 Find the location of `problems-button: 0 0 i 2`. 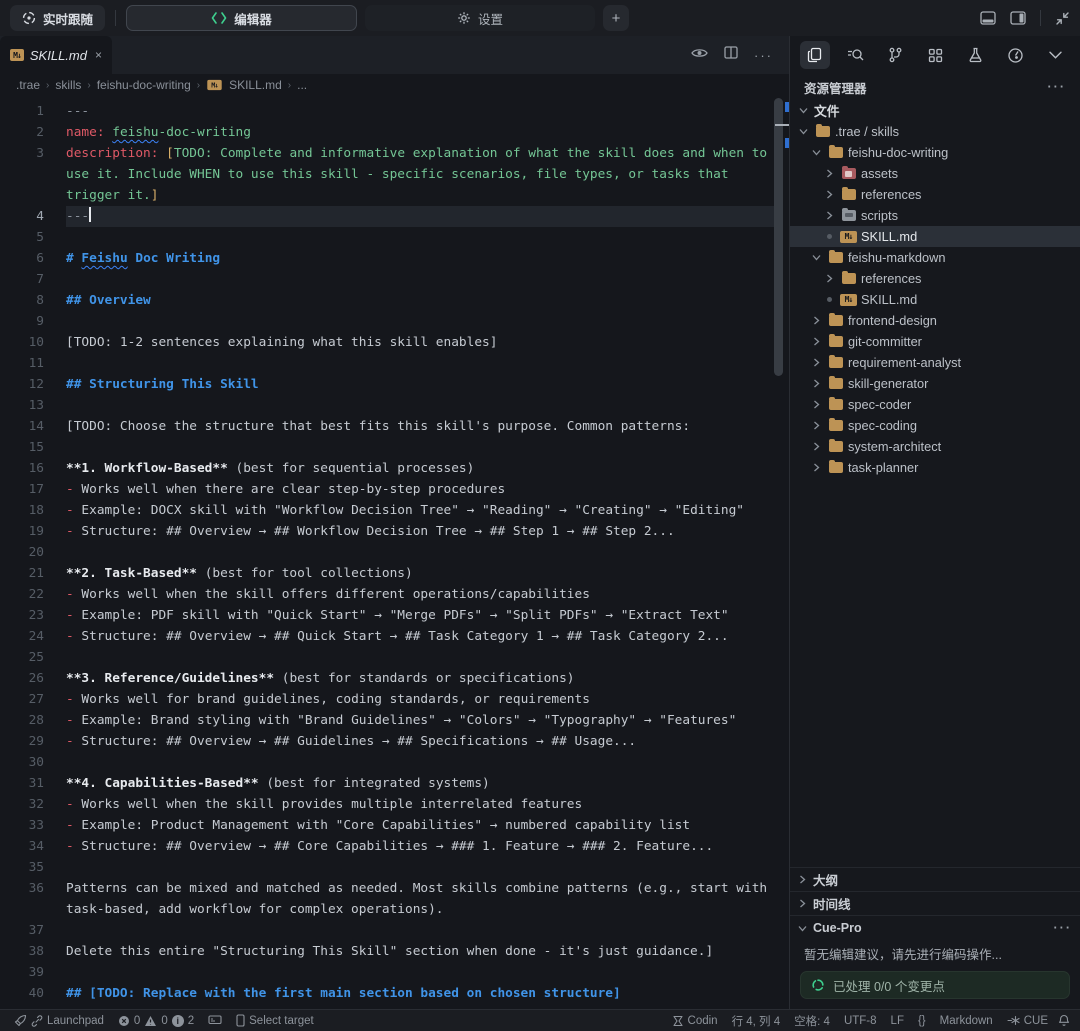

problems-button: 0 0 i 2 is located at coordinates (156, 1020).